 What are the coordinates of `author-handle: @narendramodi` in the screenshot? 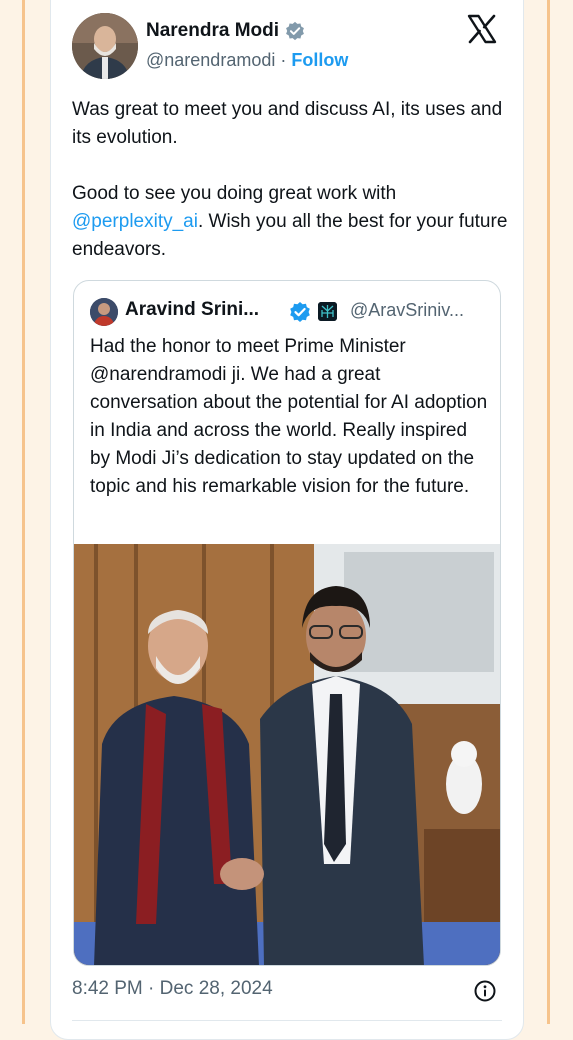 It's located at (210, 60).